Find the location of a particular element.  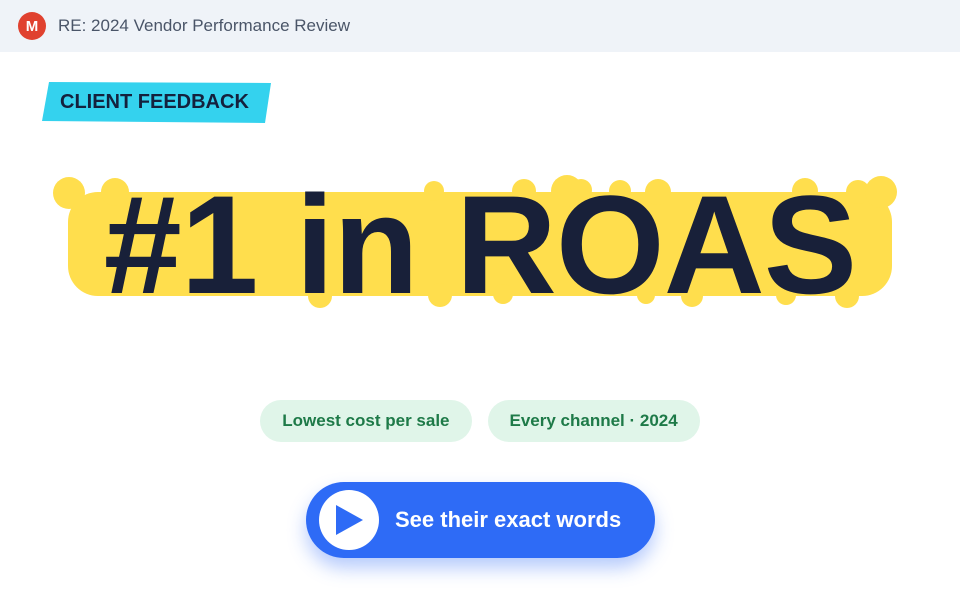

client-feedback-tag: CLIENT FEEDBACK is located at coordinates (156, 102).